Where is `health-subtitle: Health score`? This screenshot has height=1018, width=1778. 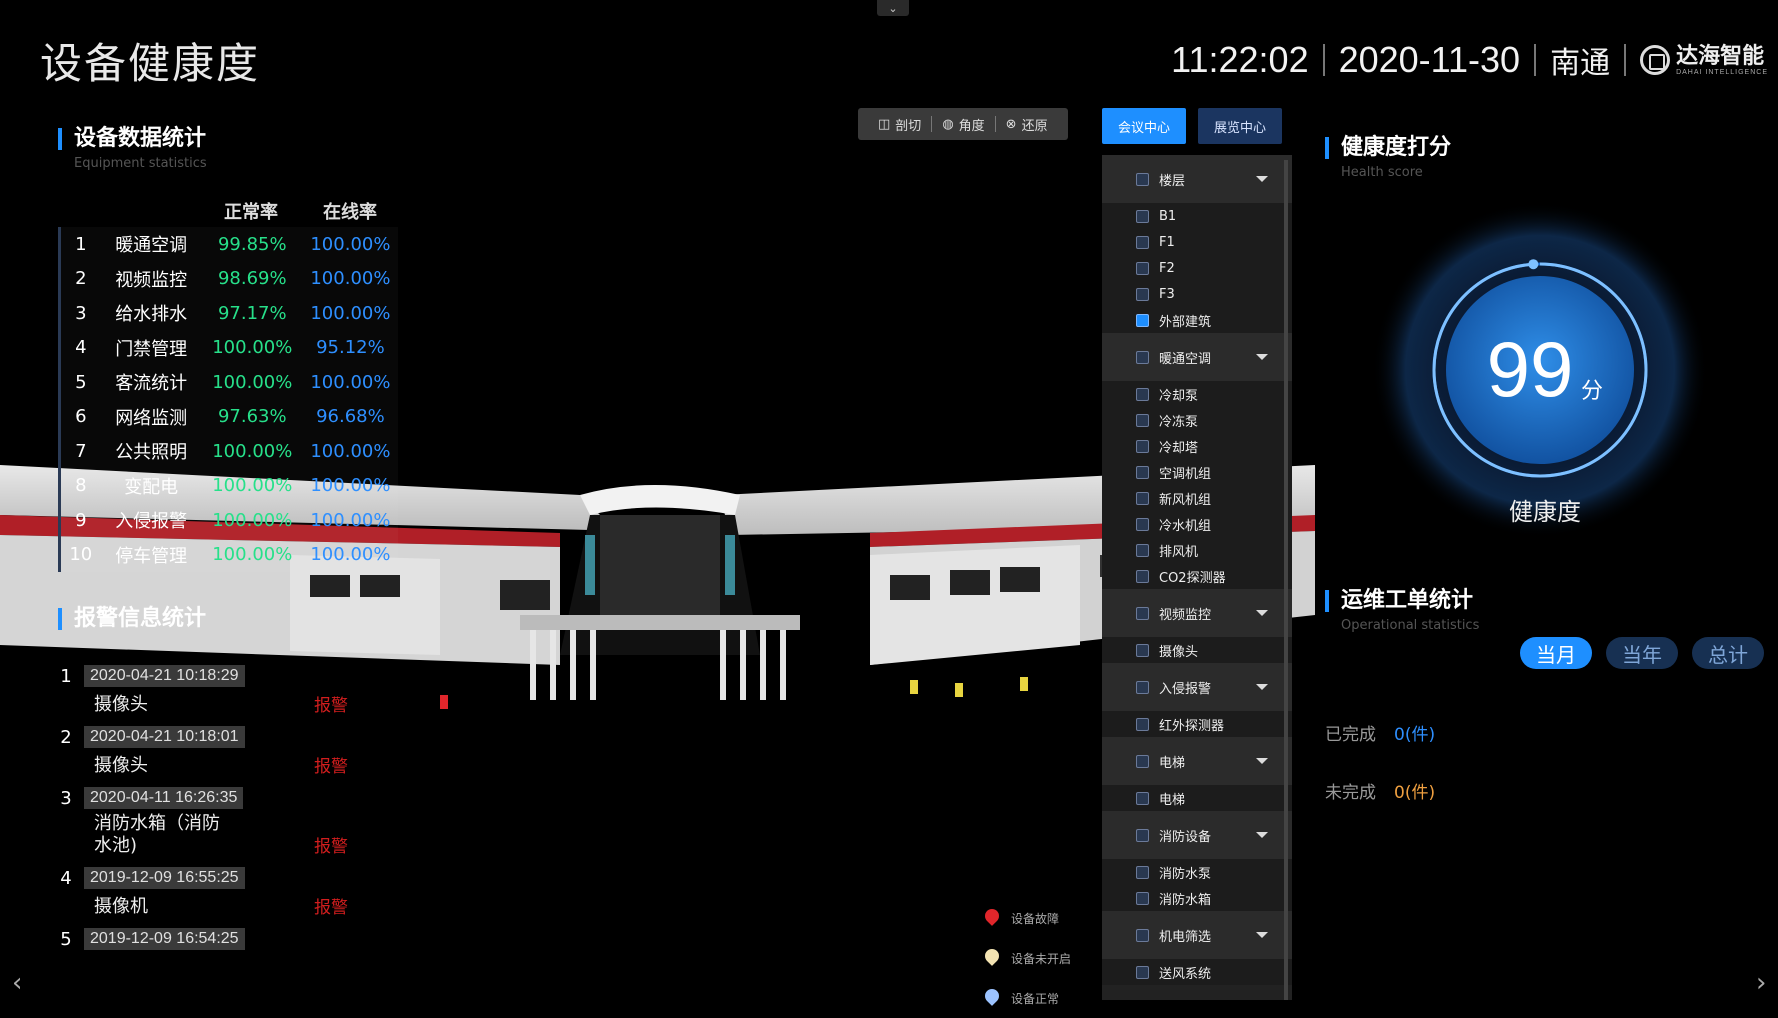
health-subtitle: Health score is located at coordinates (1382, 172).